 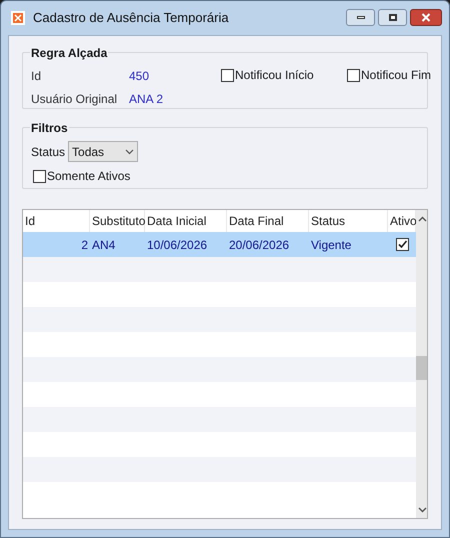 What do you see at coordinates (331, 245) in the screenshot?
I see `table-cell-text: Vigente` at bounding box center [331, 245].